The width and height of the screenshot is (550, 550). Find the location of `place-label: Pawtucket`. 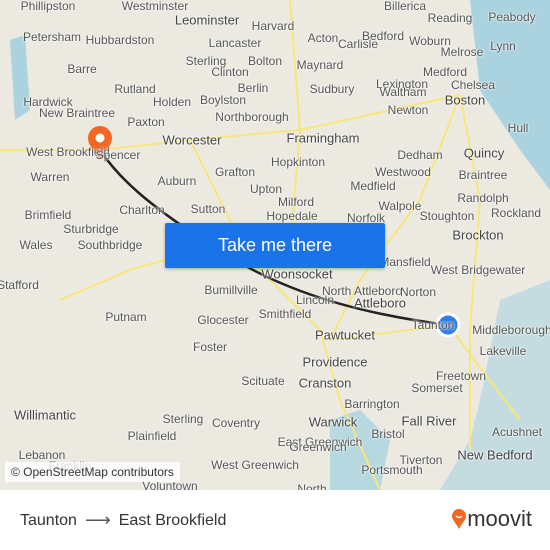

place-label: Pawtucket is located at coordinates (345, 335).